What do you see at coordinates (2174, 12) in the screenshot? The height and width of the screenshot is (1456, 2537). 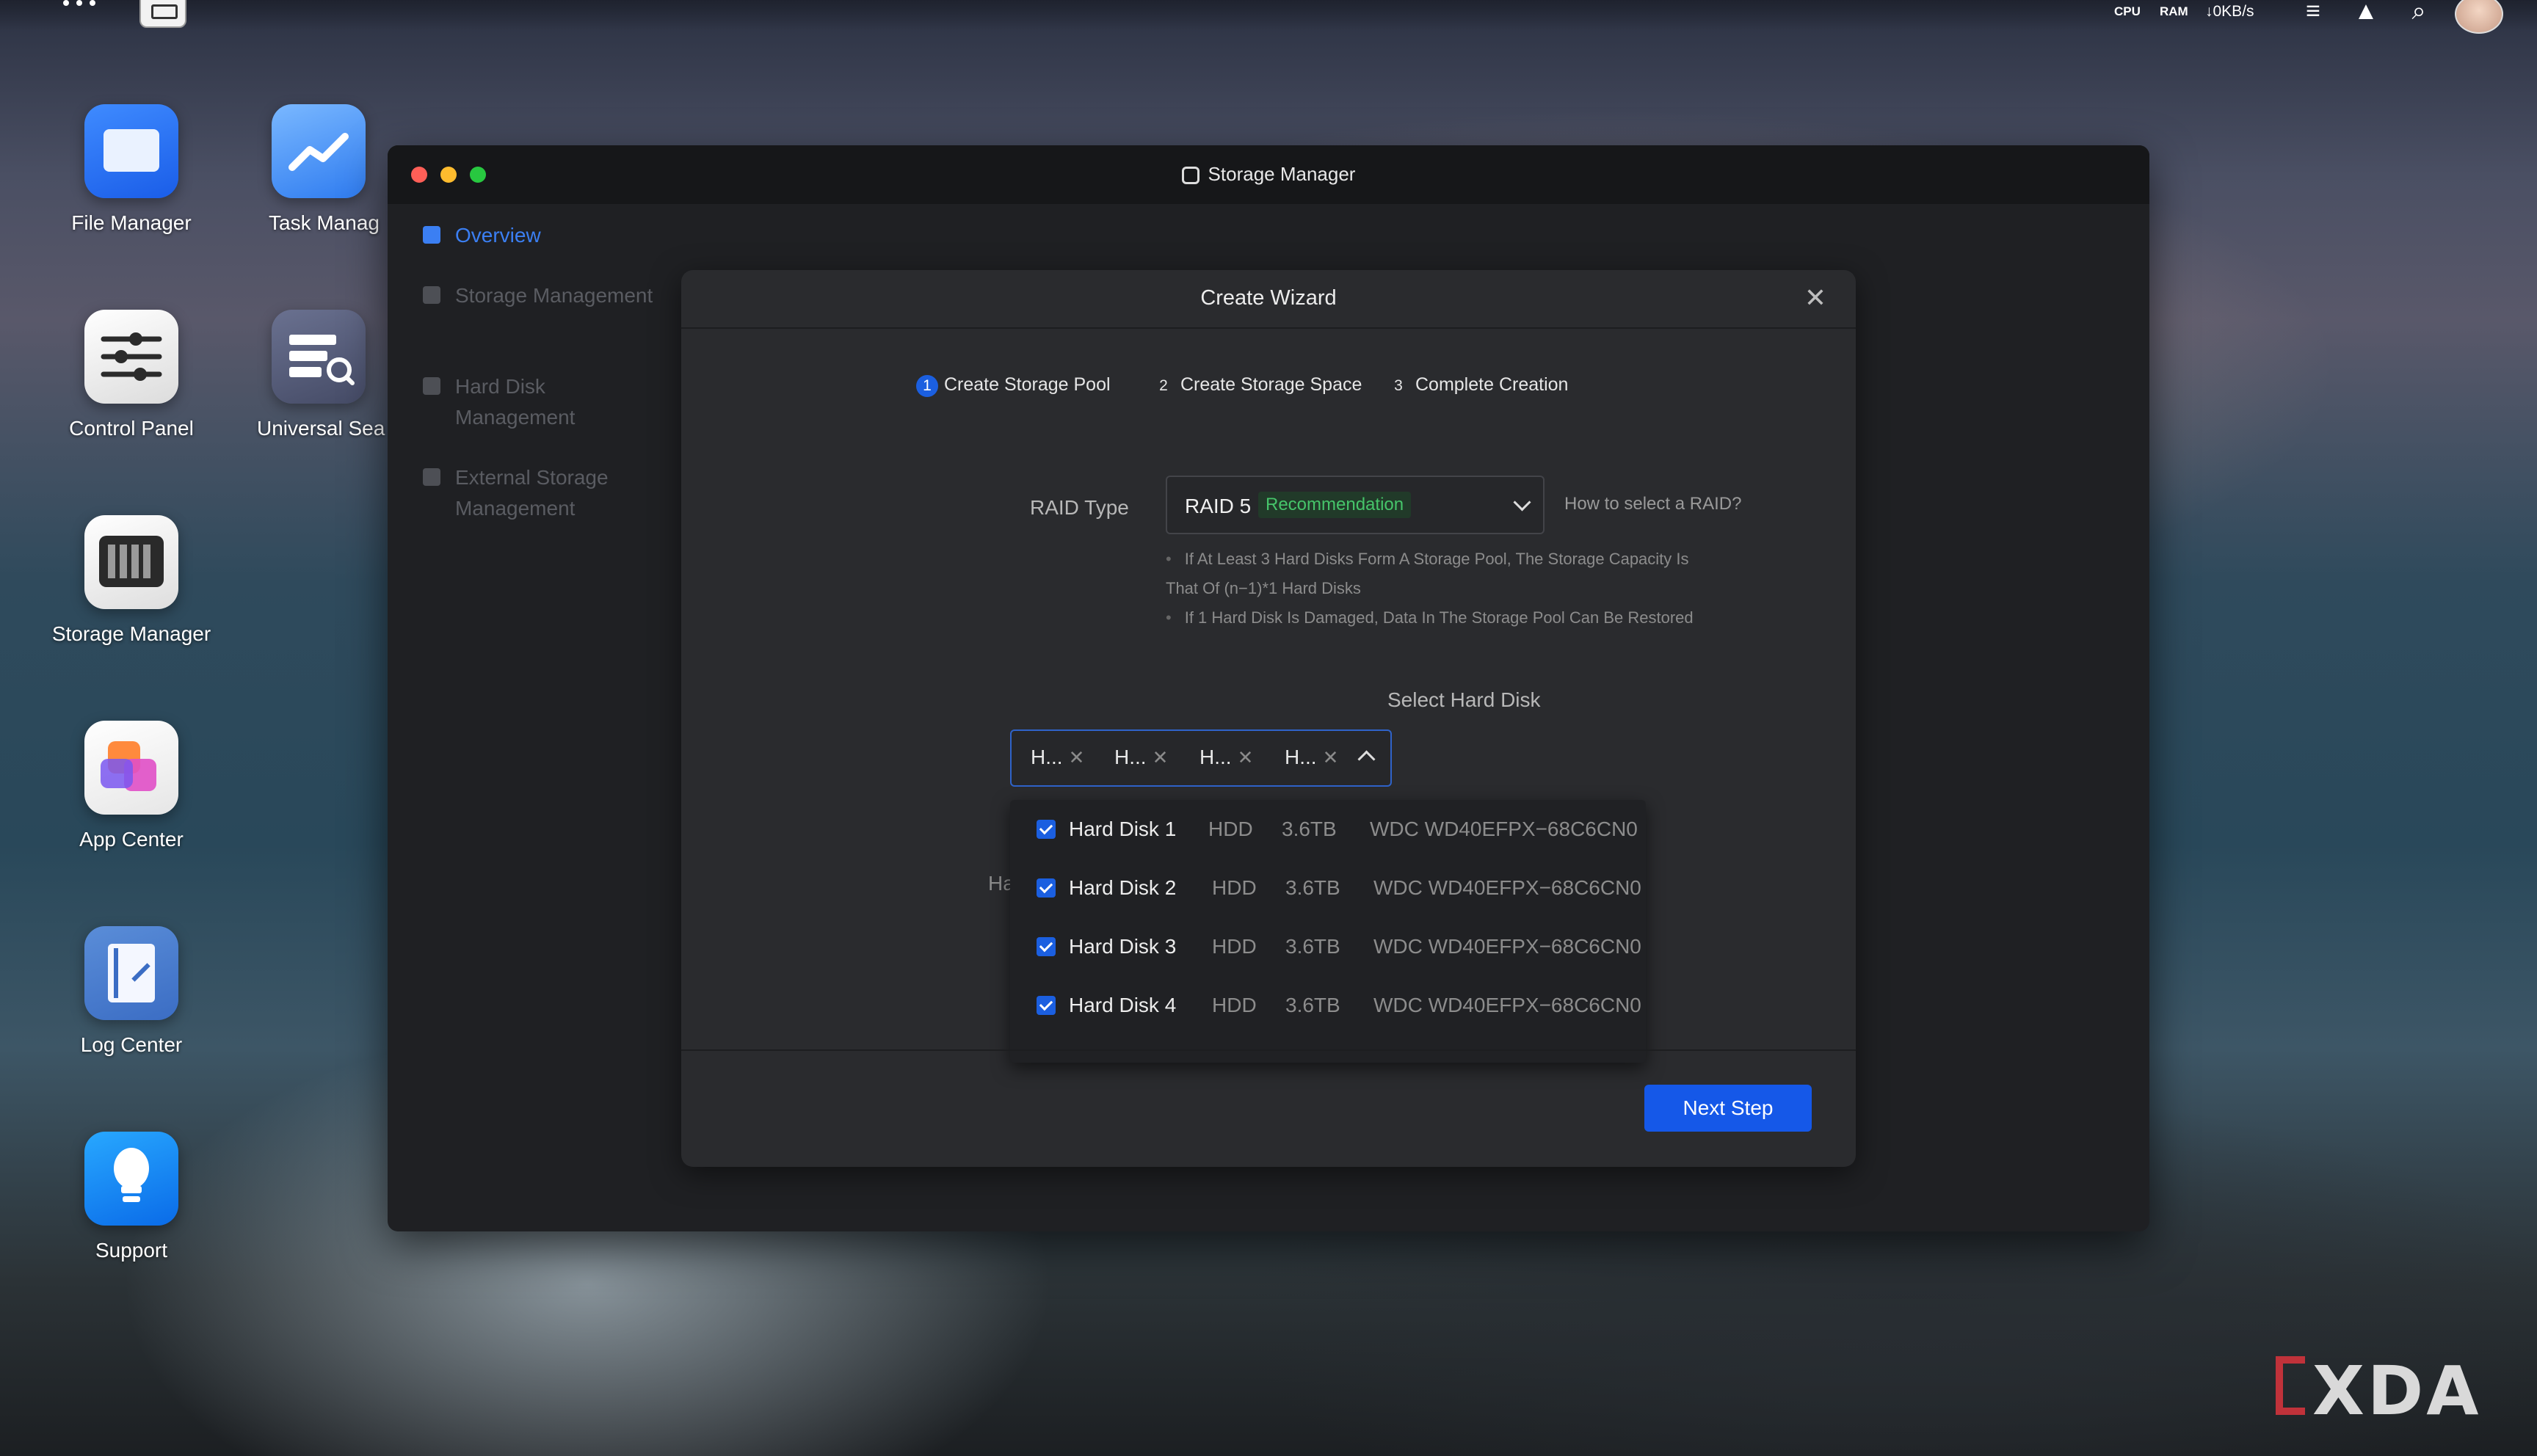 I see `ram-indicator: RAM` at bounding box center [2174, 12].